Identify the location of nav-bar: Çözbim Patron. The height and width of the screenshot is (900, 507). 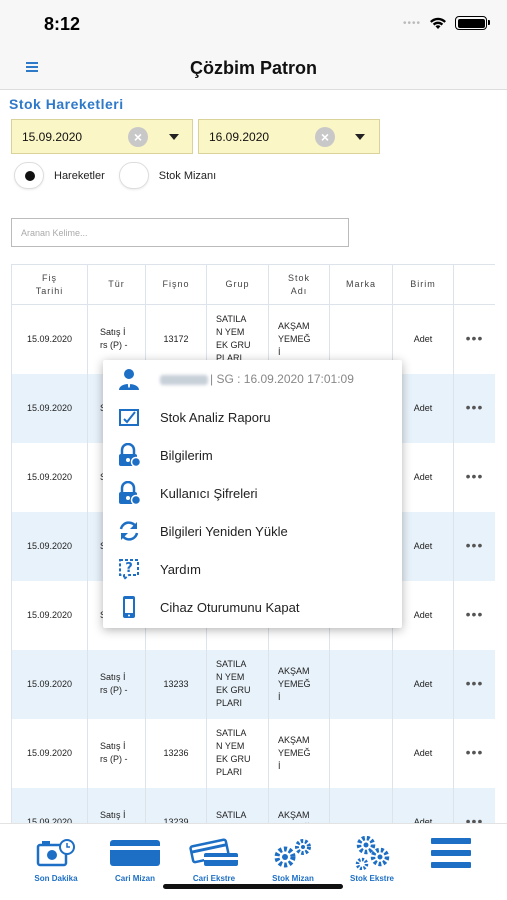
(253, 69).